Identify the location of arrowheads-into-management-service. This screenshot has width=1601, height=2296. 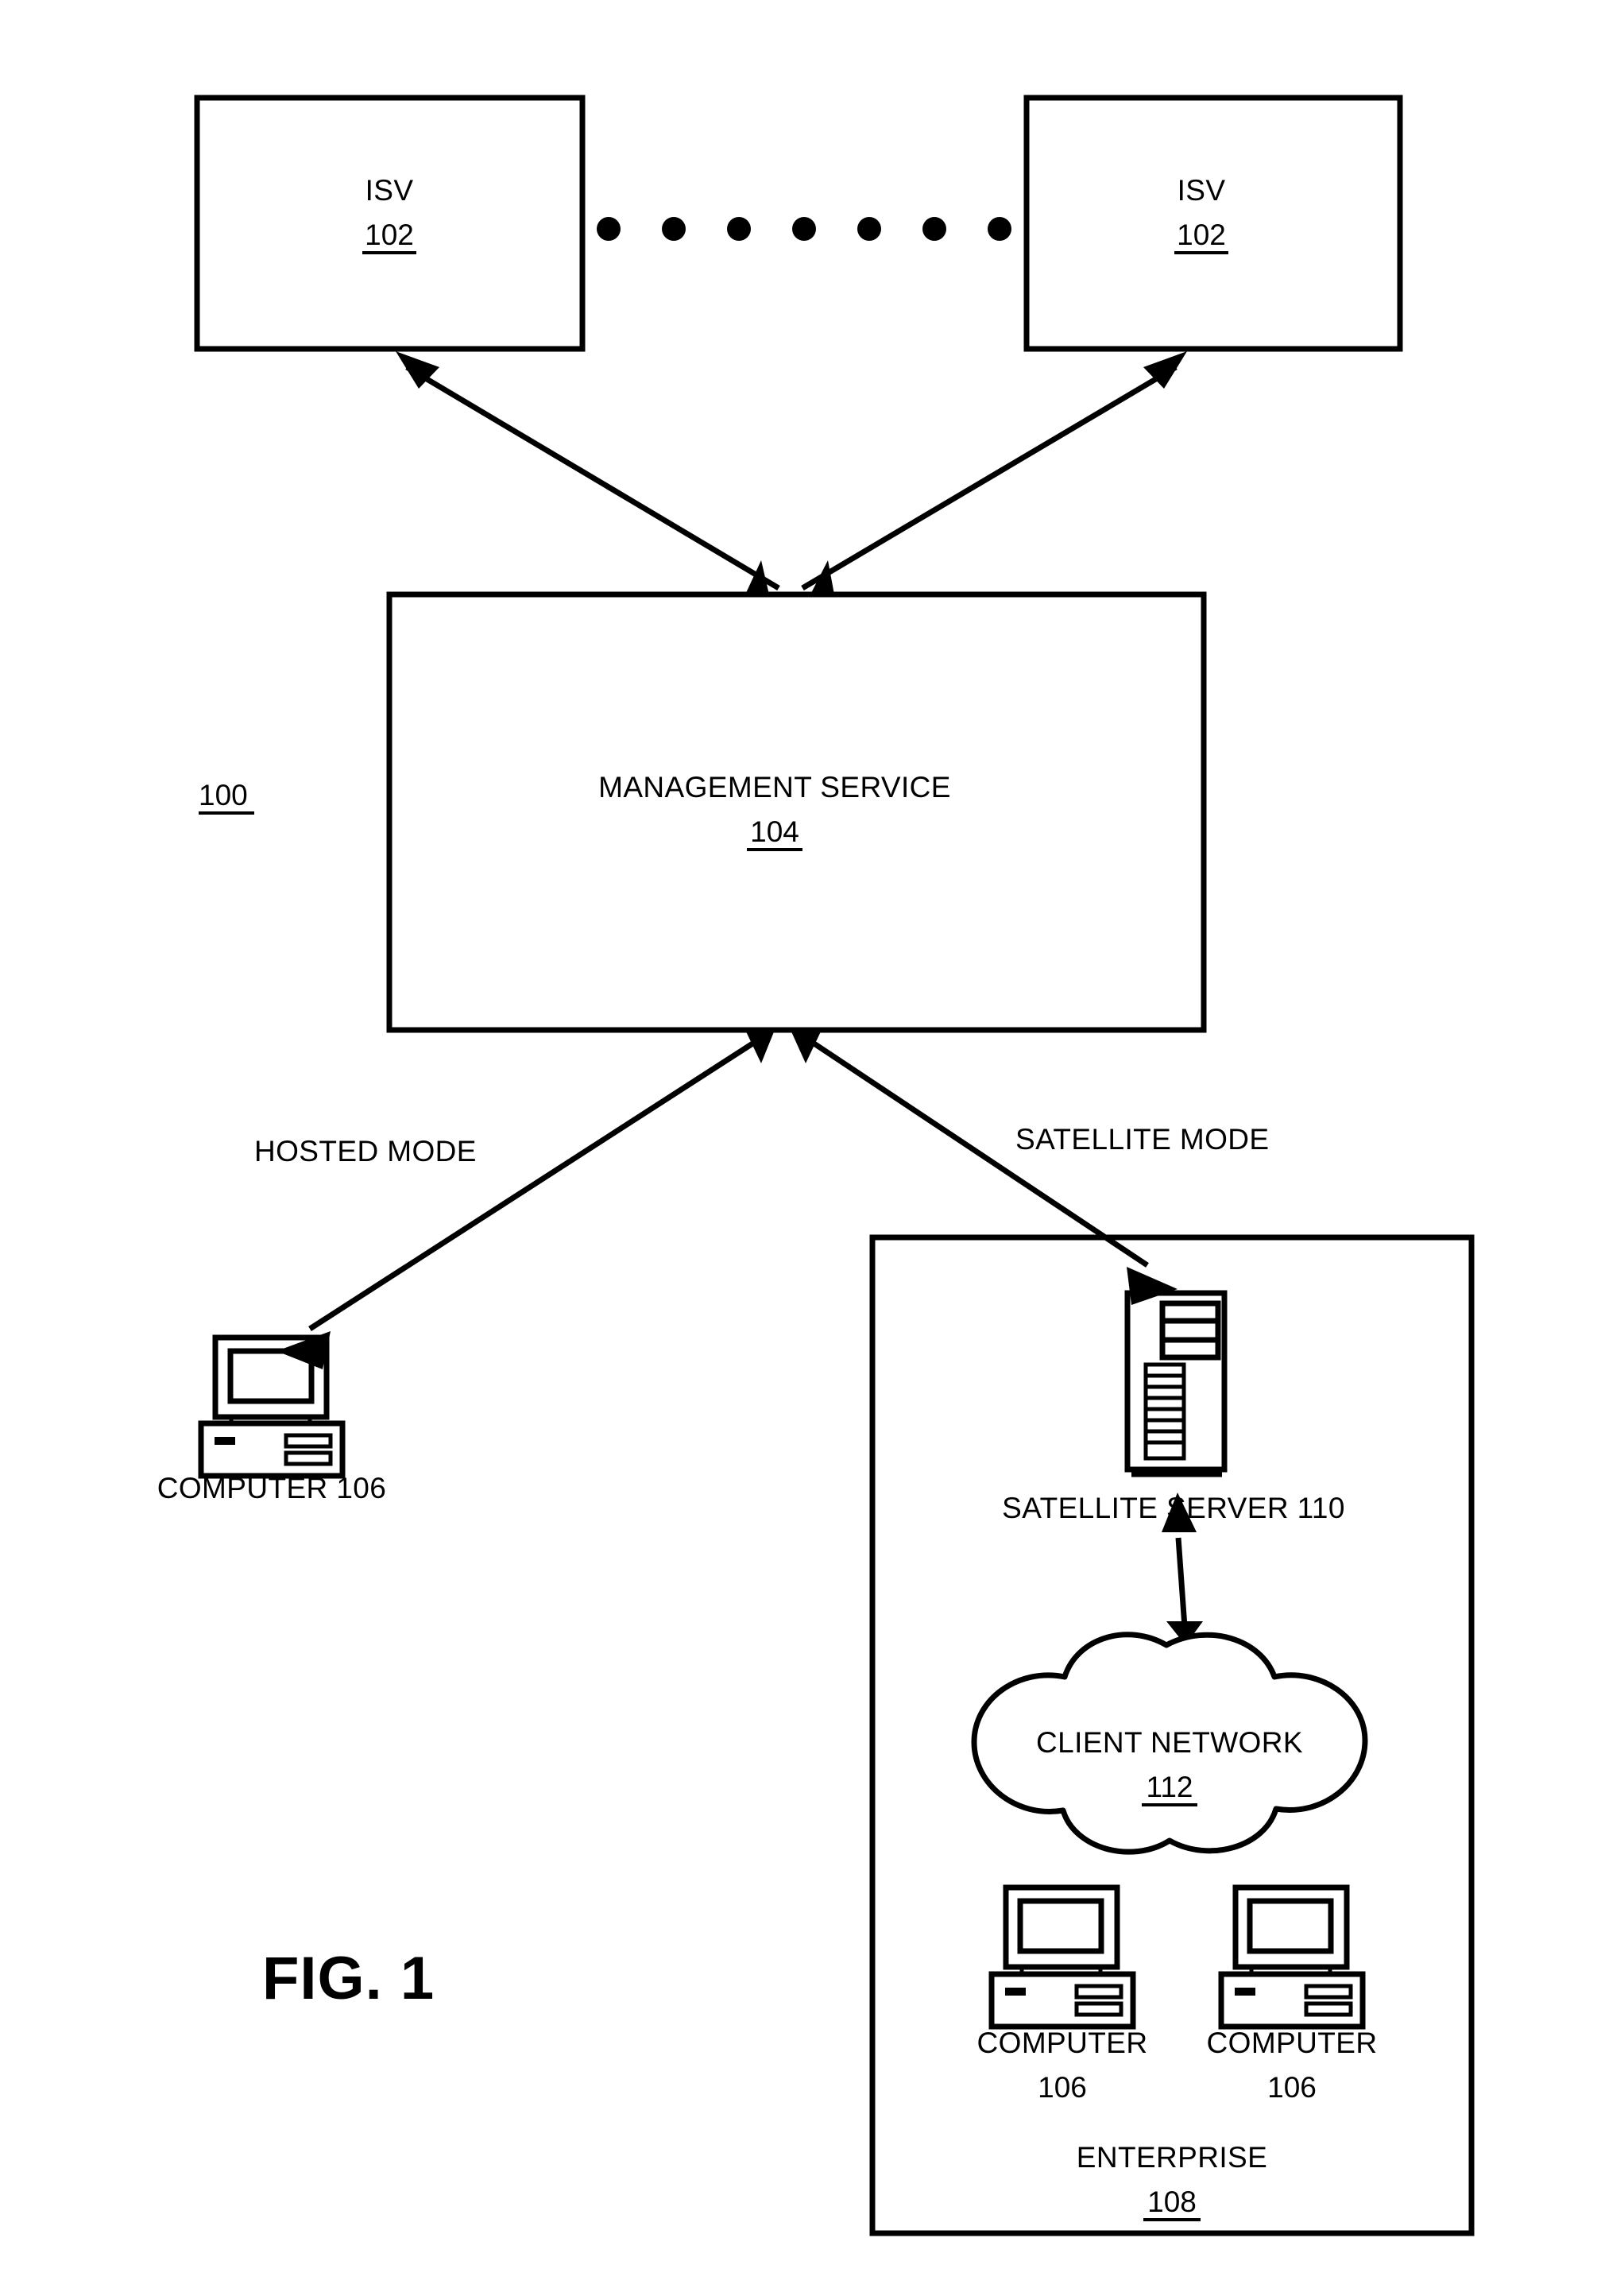
(789, 577).